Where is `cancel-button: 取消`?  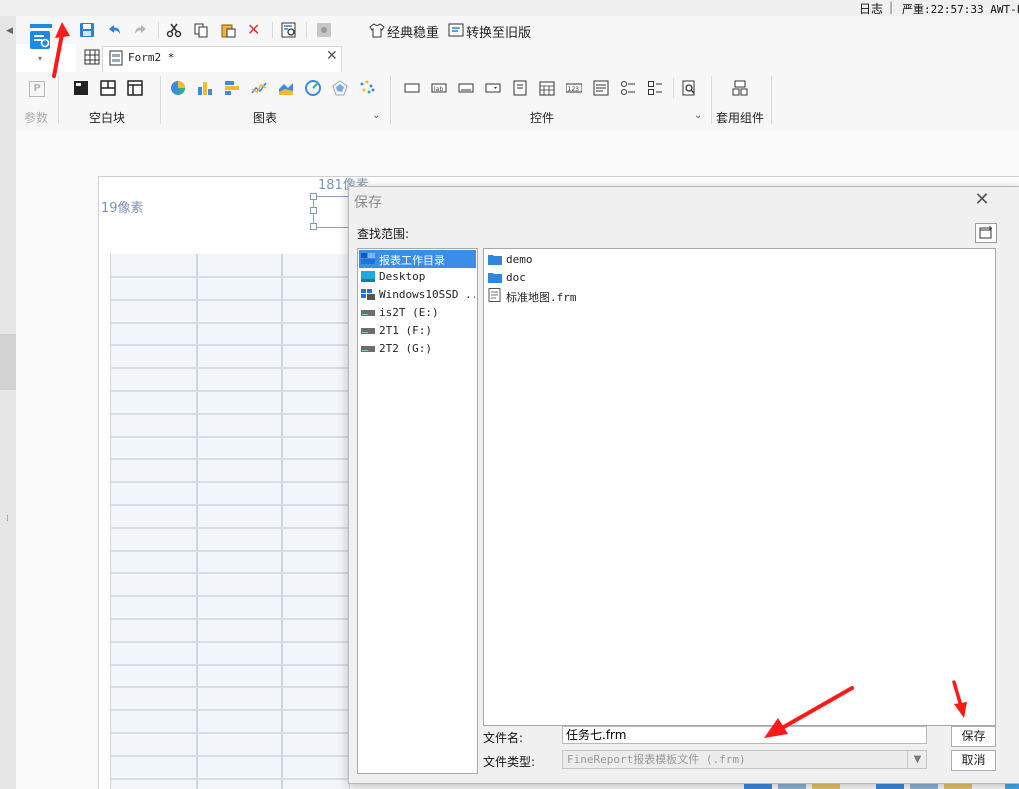
cancel-button: 取消 is located at coordinates (973, 760).